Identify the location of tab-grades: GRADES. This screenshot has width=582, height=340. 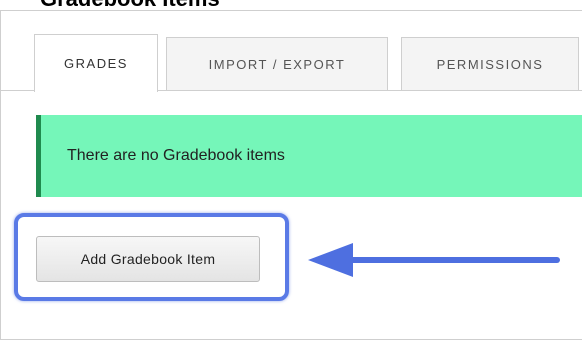
(96, 63).